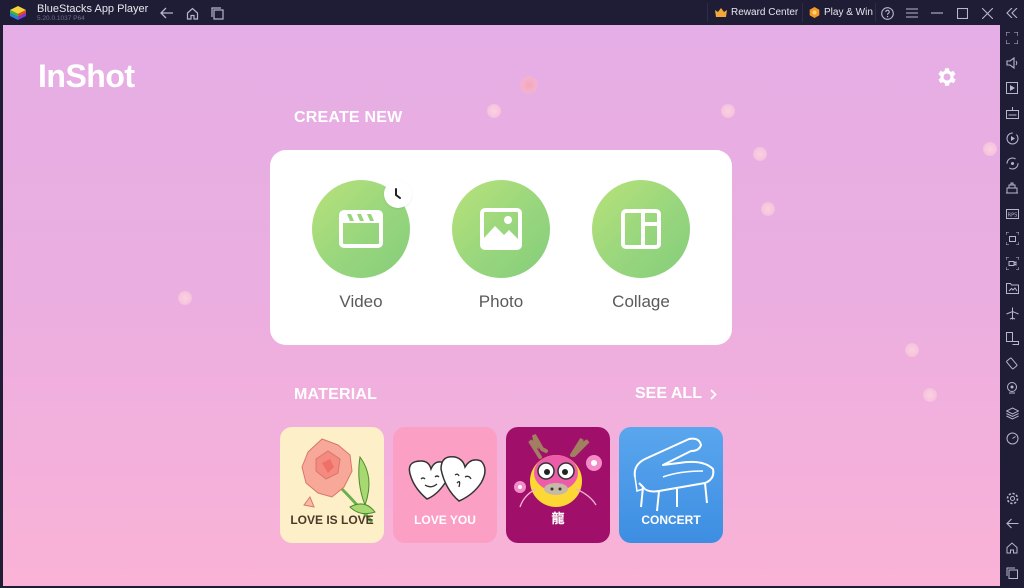  I want to click on emulator-sidebar: RPS, so click(1012, 306).